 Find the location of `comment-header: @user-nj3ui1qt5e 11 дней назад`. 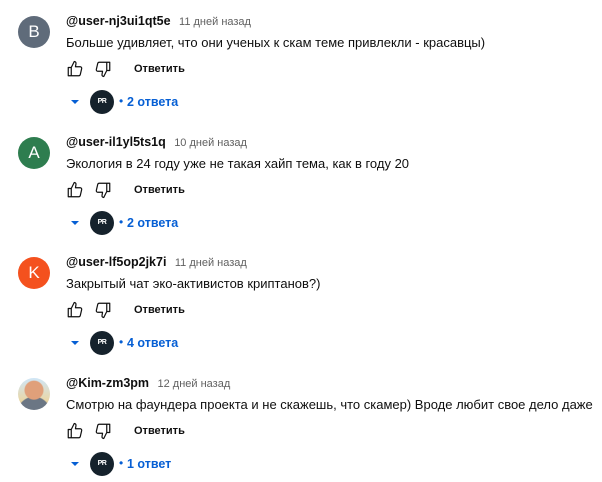

comment-header: @user-nj3ui1qt5e 11 дней назад is located at coordinates (158, 21).